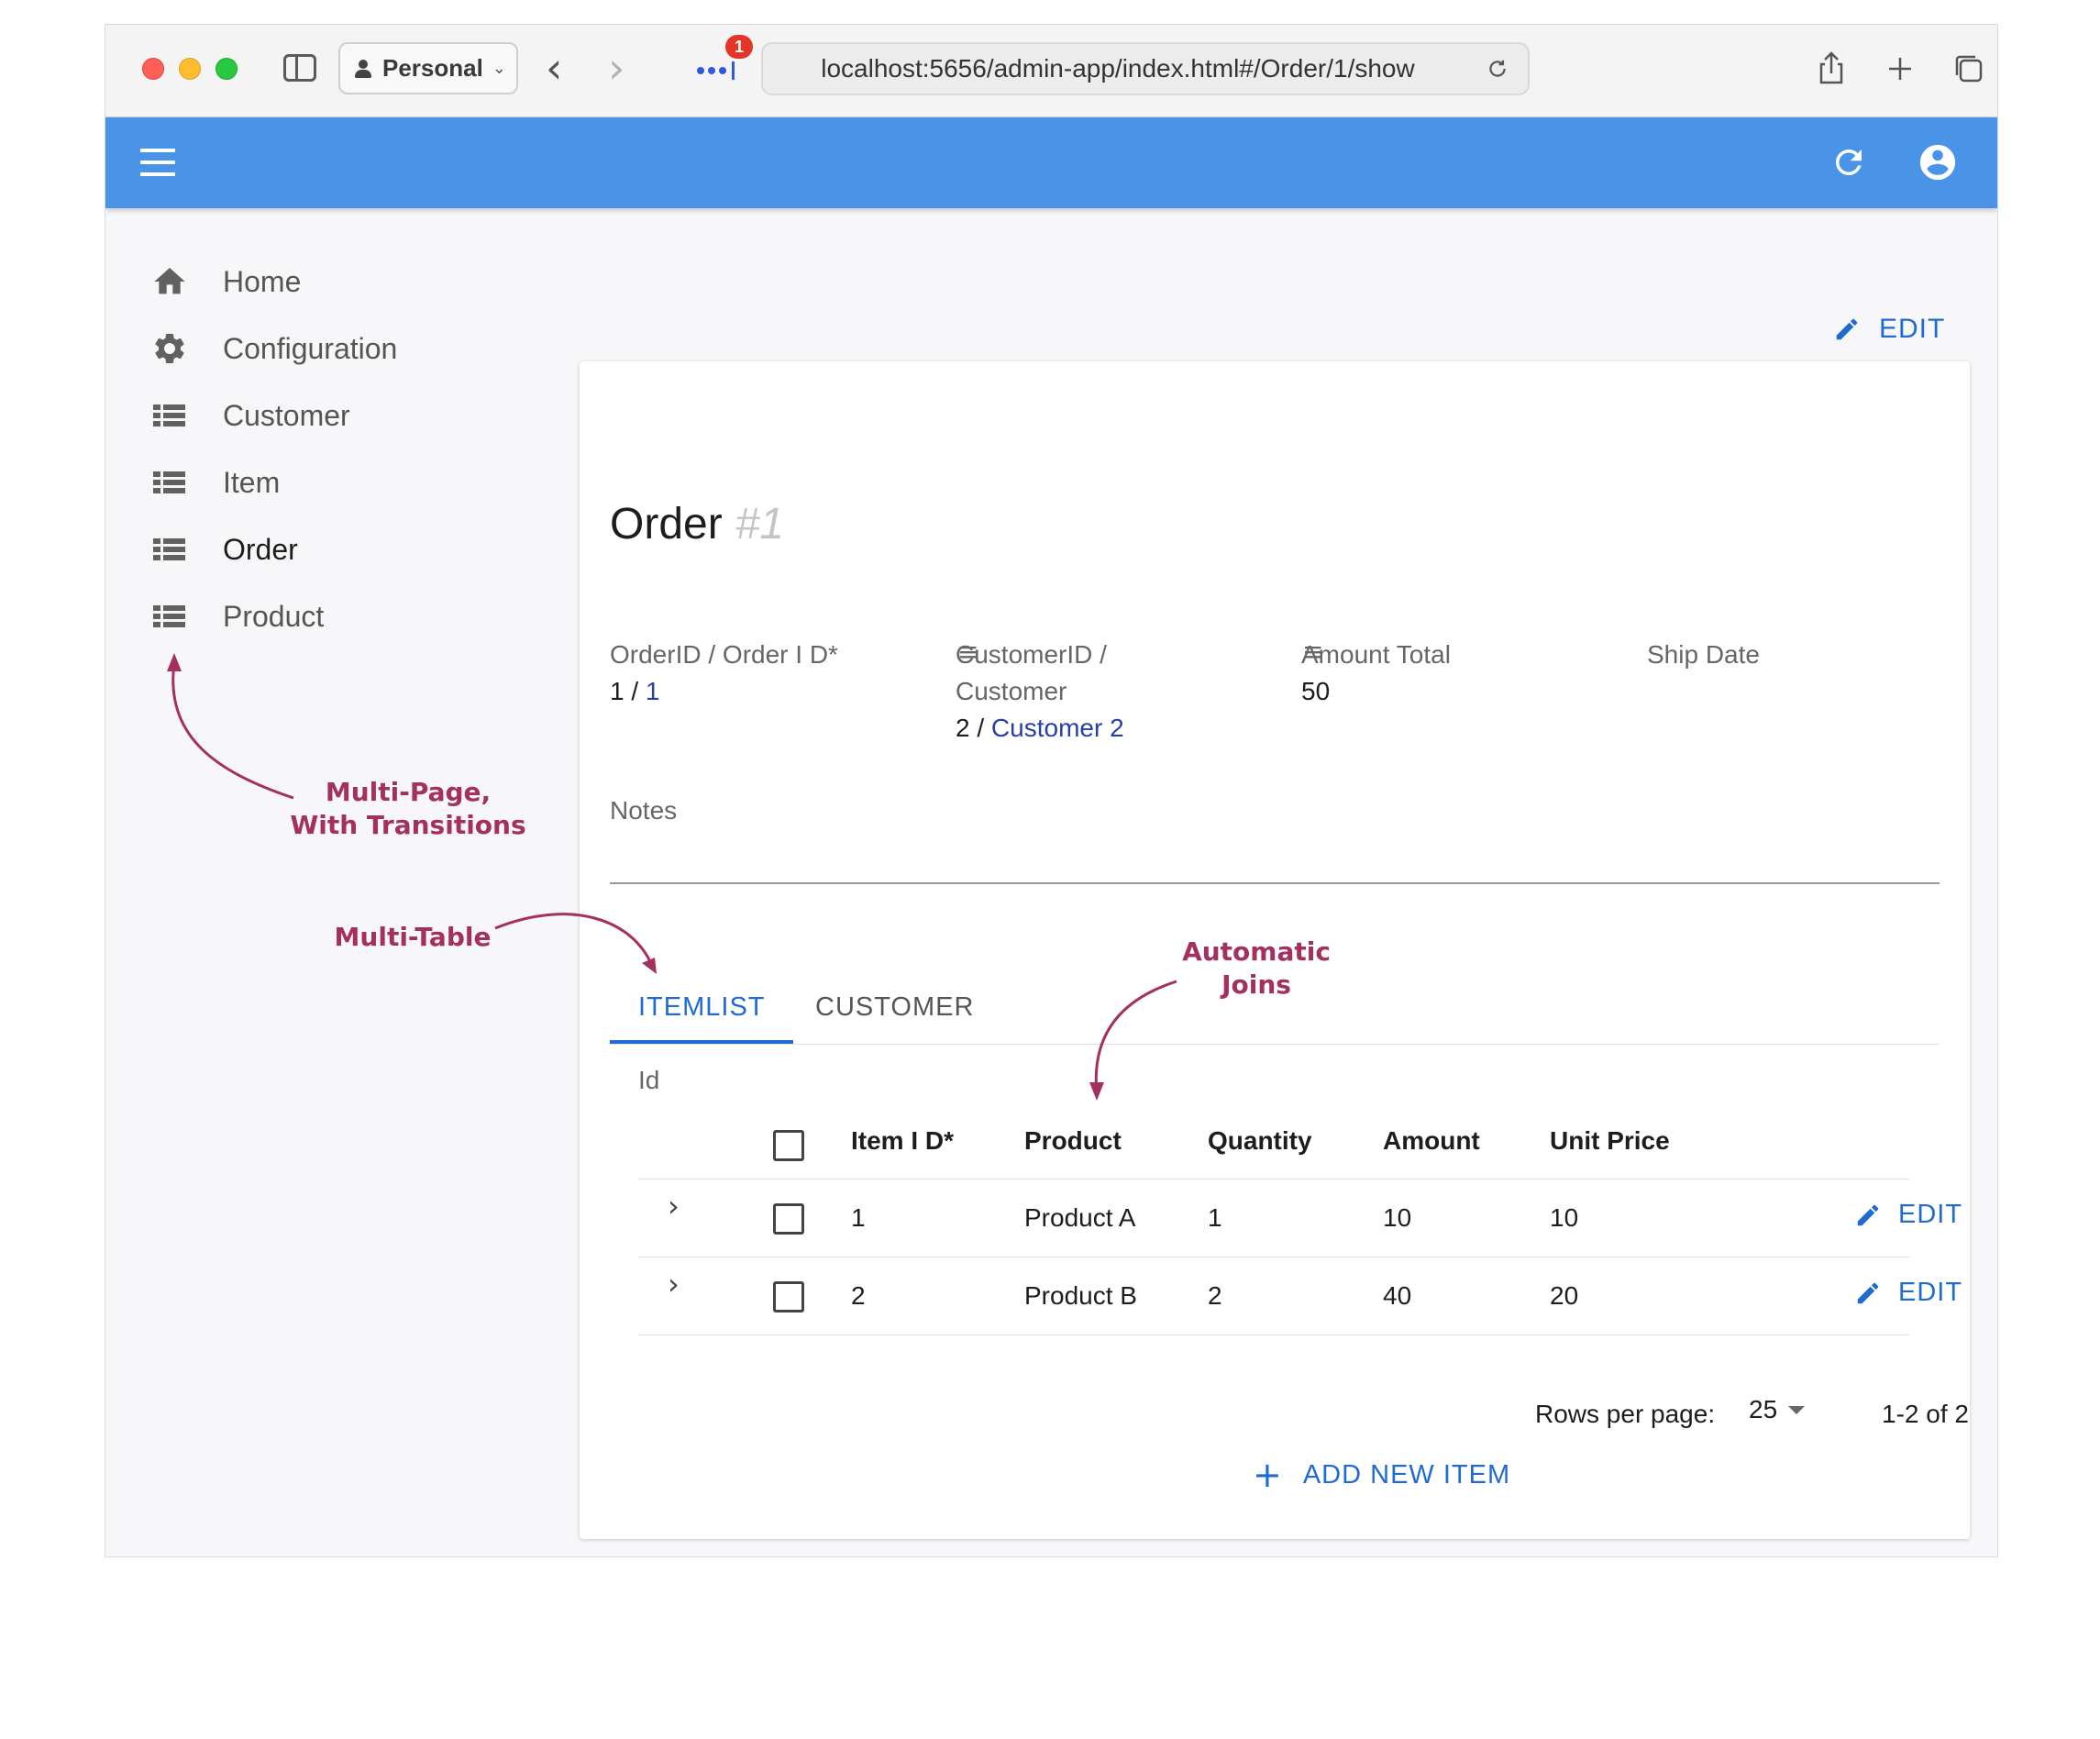  What do you see at coordinates (1397, 1217) in the screenshot?
I see `cell-amount: 10` at bounding box center [1397, 1217].